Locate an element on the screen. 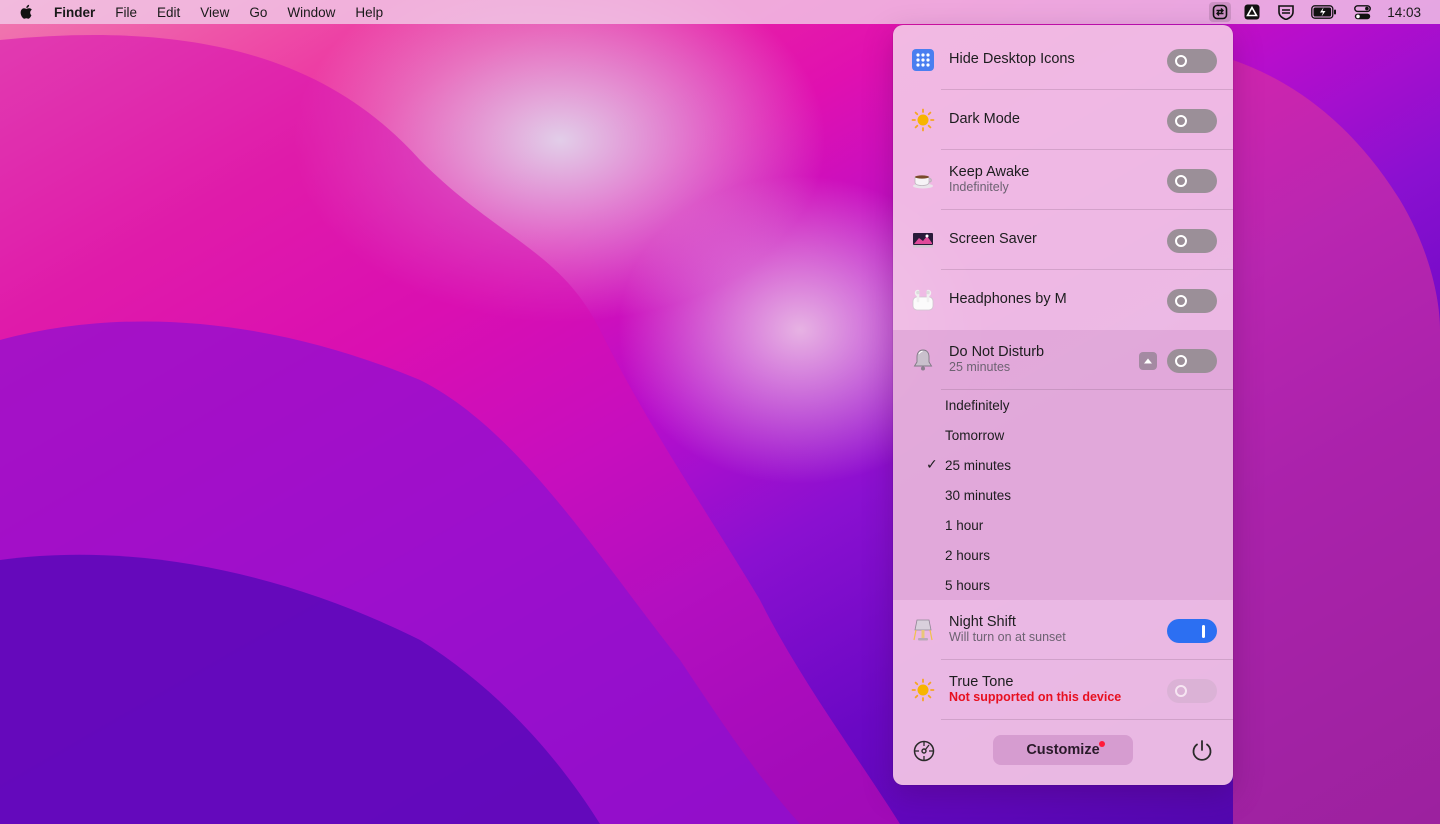 This screenshot has width=1440, height=824. menu-go: Go is located at coordinates (258, 12).